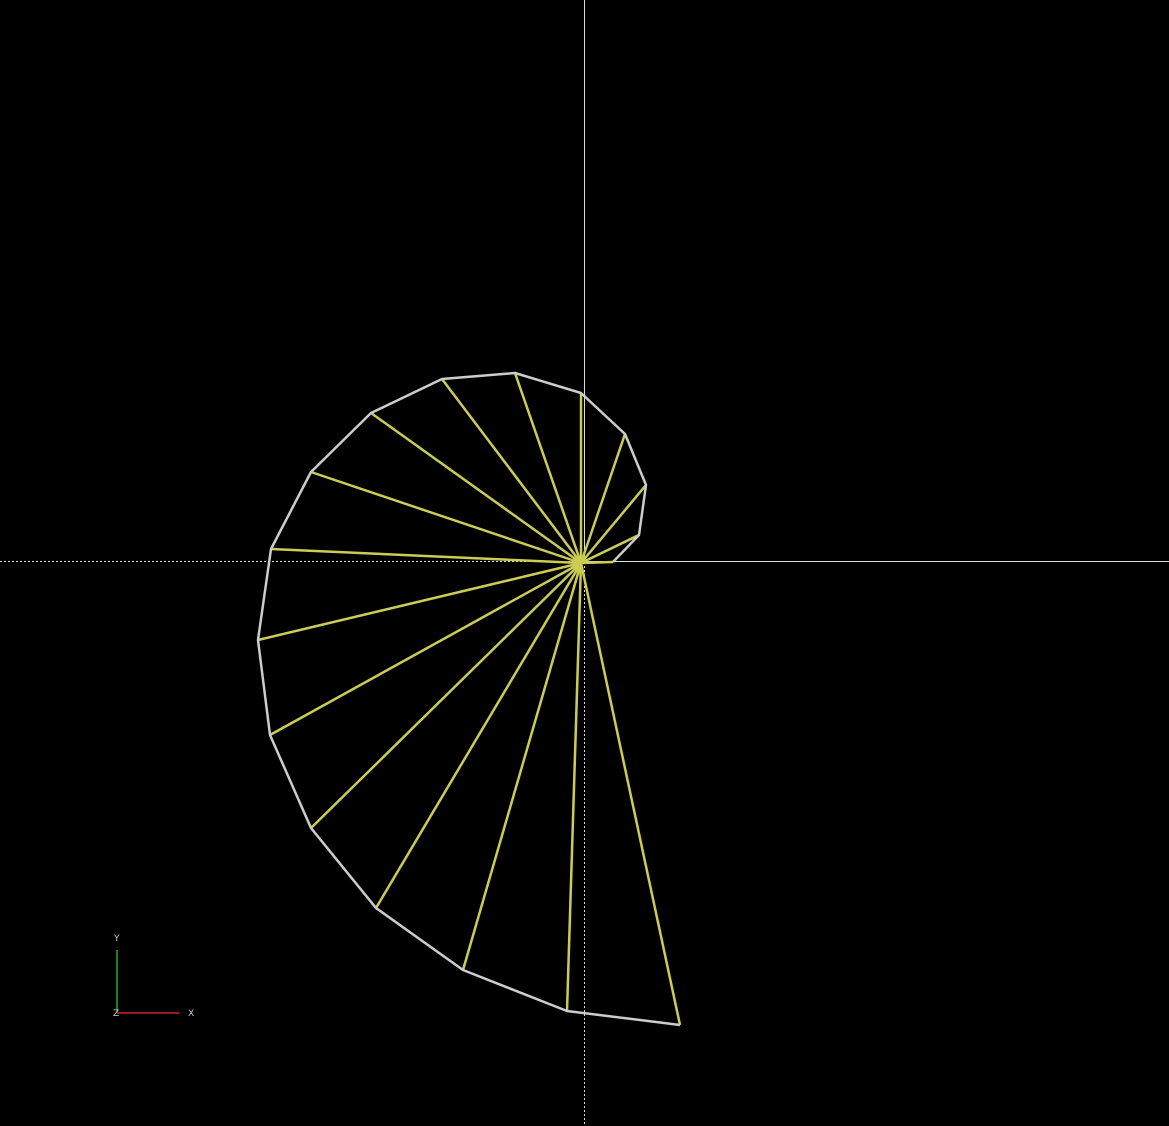  I want to click on axis-indicator-y-label: Y, so click(116, 939).